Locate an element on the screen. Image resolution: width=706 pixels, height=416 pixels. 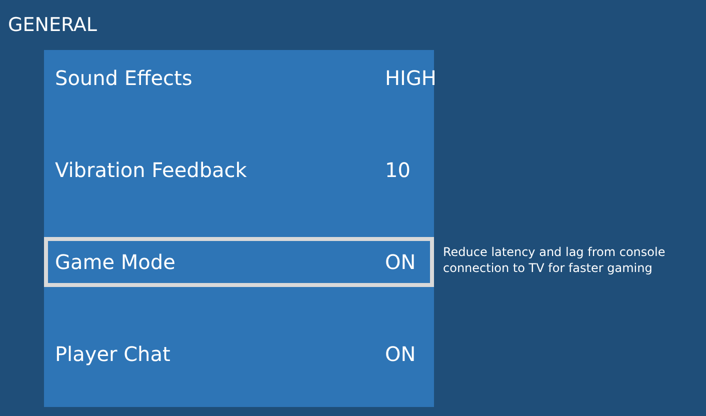
setting-description: Reduce latency and lag from console connection to TV for faster gaming is located at coordinates (554, 260).